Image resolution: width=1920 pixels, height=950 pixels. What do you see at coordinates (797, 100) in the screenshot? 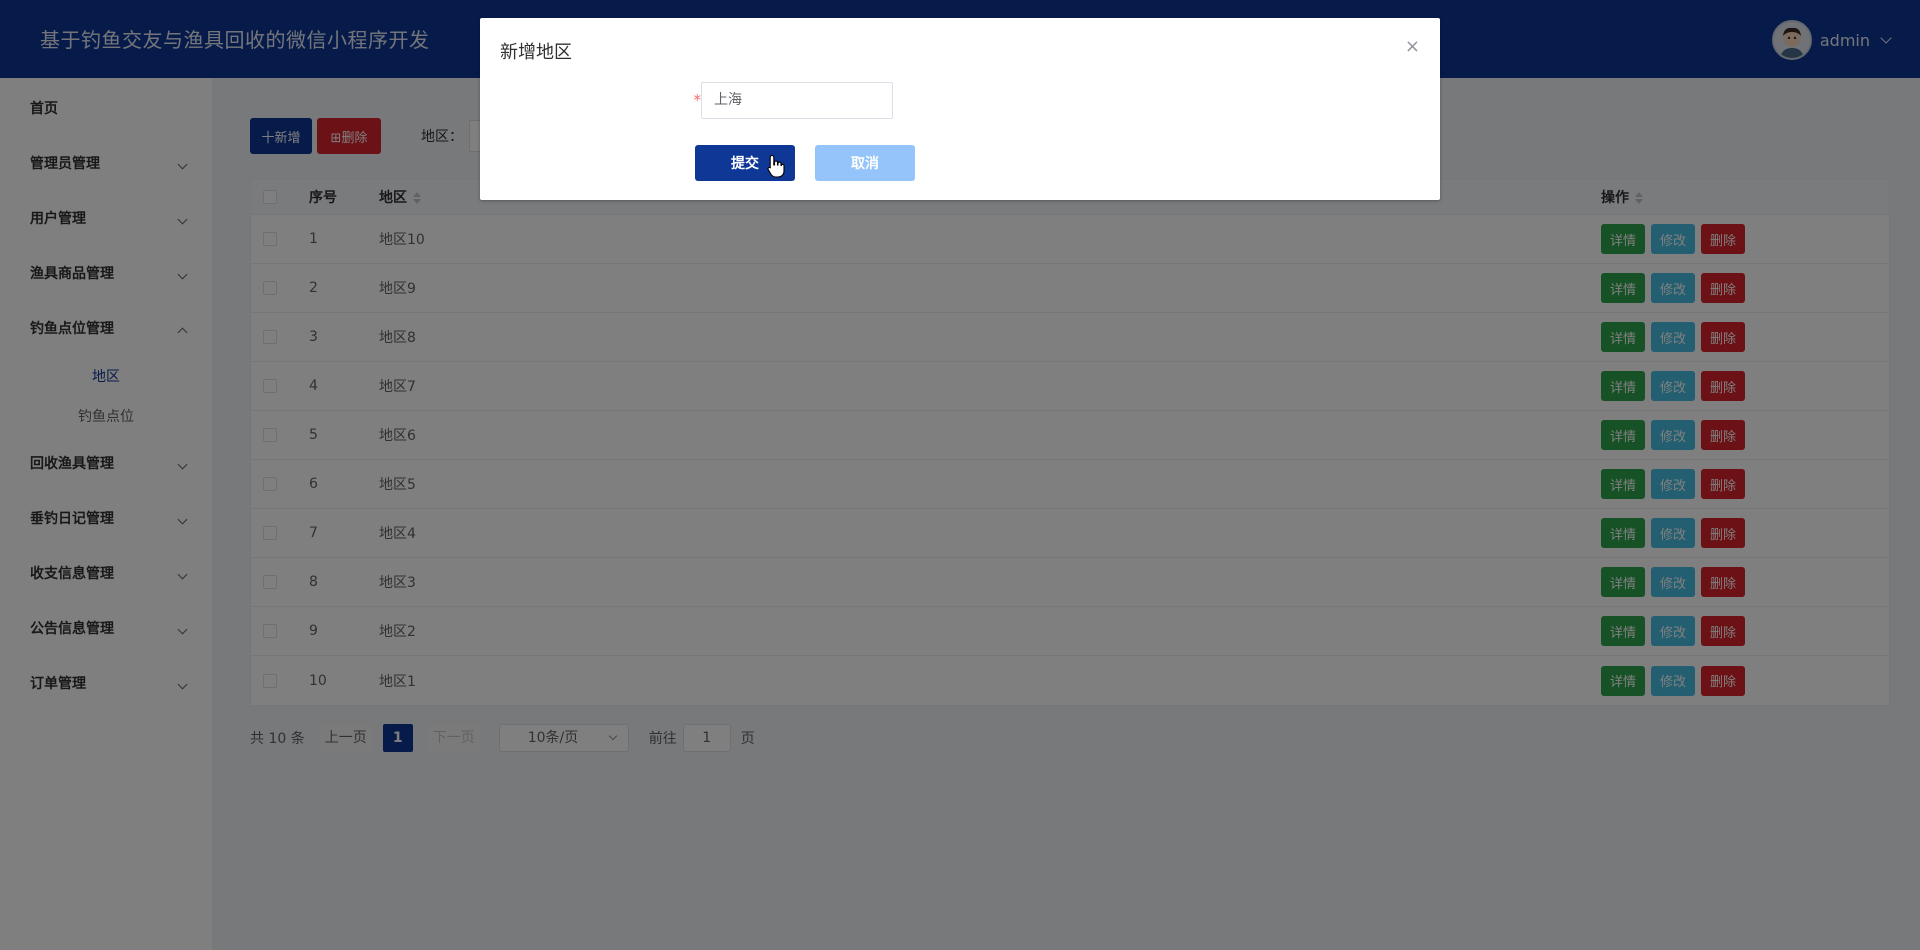
I see `region-input: 上海` at bounding box center [797, 100].